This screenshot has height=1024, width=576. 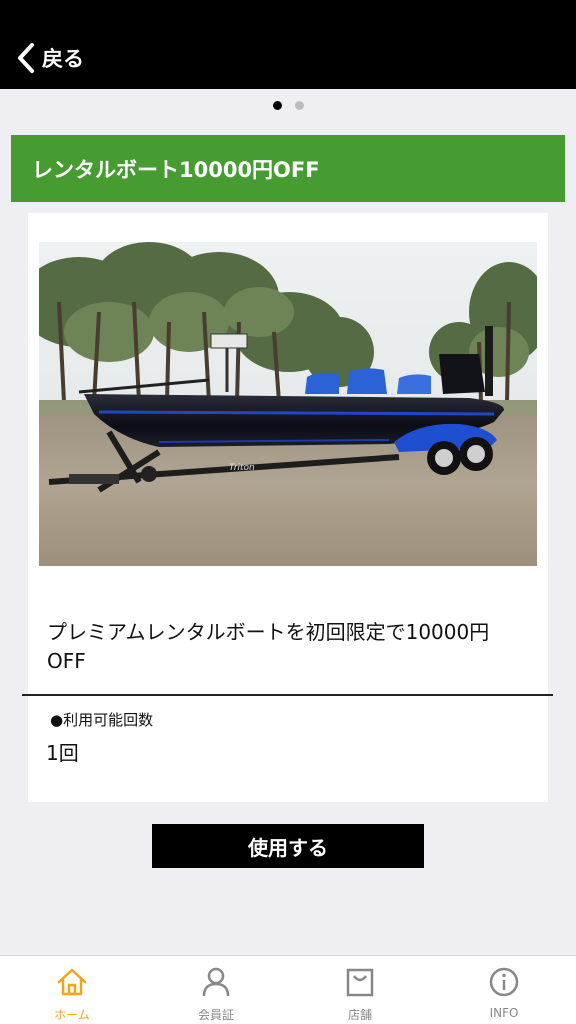 I want to click on tab-membership-card: 会員証, so click(x=216, y=990).